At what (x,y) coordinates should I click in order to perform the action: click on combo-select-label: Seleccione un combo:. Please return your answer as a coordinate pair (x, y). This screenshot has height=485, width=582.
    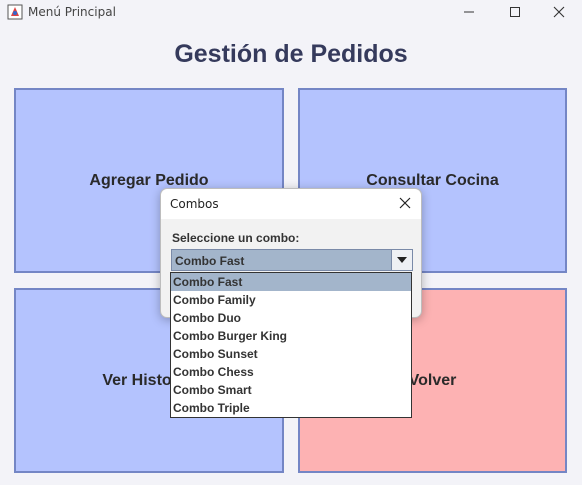
    Looking at the image, I should click on (236, 238).